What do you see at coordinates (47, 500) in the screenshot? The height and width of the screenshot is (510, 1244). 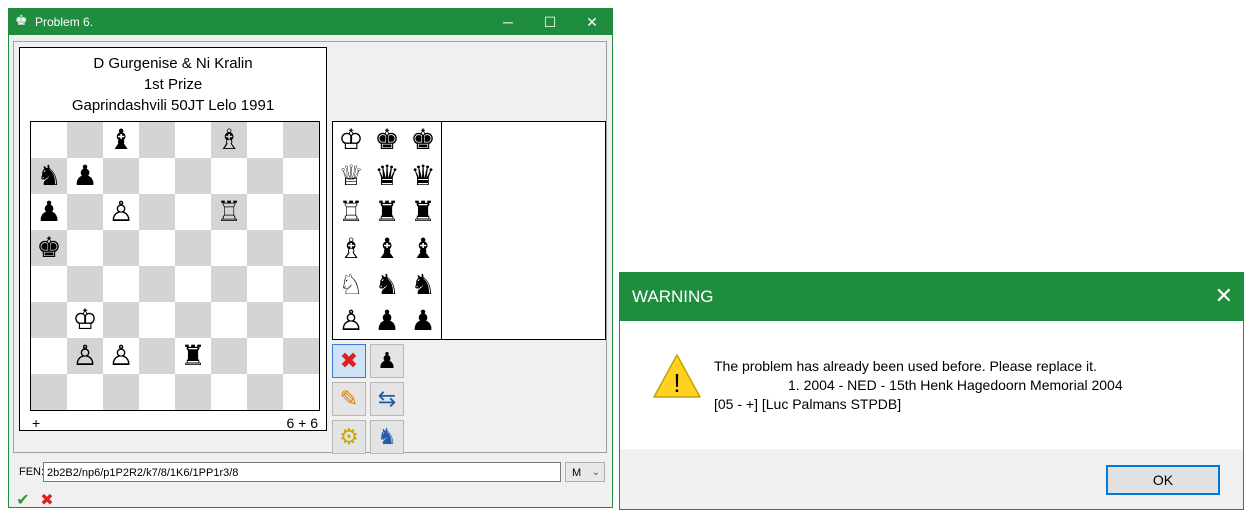 I see `reject-button: ✖` at bounding box center [47, 500].